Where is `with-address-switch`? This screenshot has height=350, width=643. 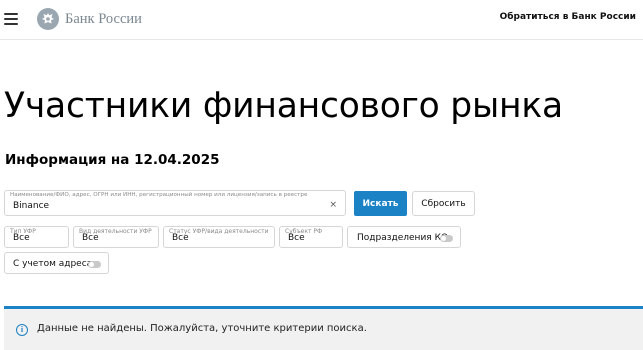
with-address-switch is located at coordinates (94, 264).